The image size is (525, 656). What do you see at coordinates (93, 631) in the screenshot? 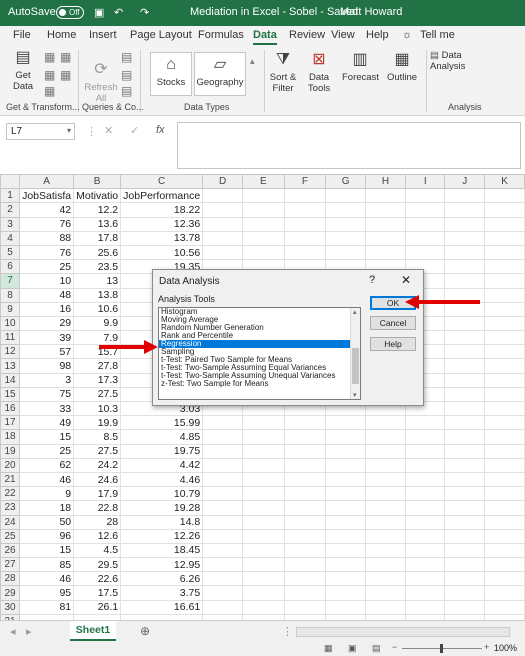
I see `sheet-tab-sheet1: Sheet1` at bounding box center [93, 631].